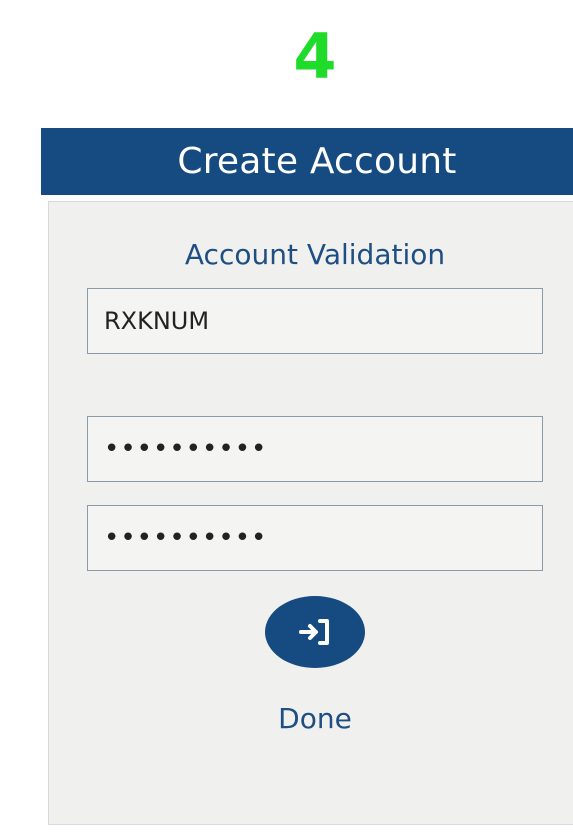 The height and width of the screenshot is (836, 573). I want to click on account-number-field, so click(315, 321).